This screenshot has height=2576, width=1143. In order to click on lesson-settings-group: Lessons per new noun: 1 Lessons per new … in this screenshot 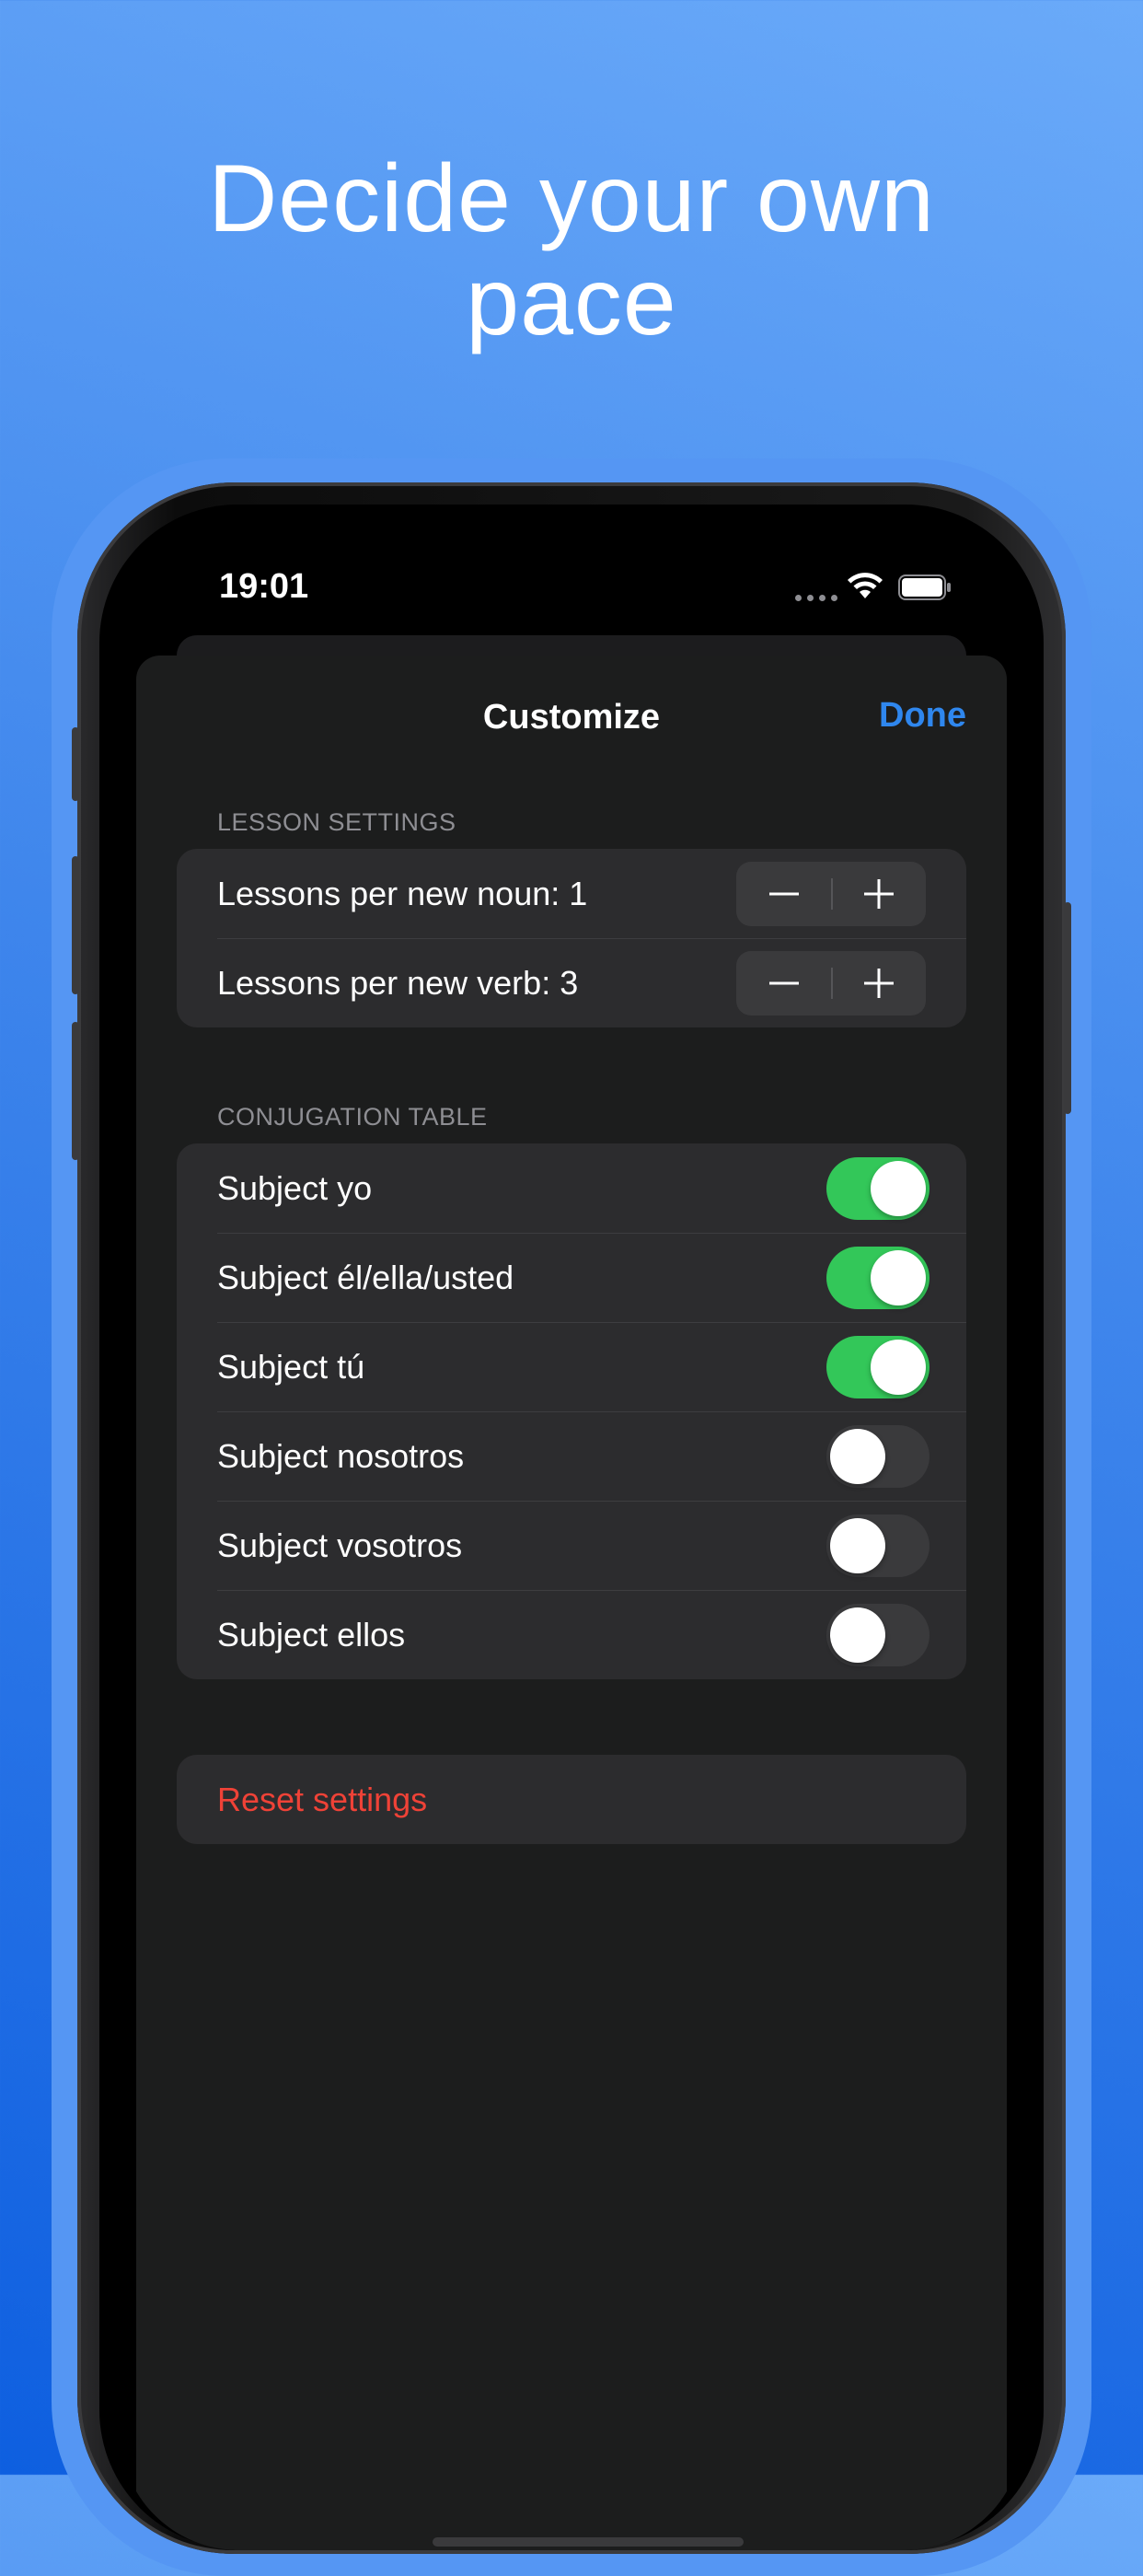, I will do `click(571, 938)`.